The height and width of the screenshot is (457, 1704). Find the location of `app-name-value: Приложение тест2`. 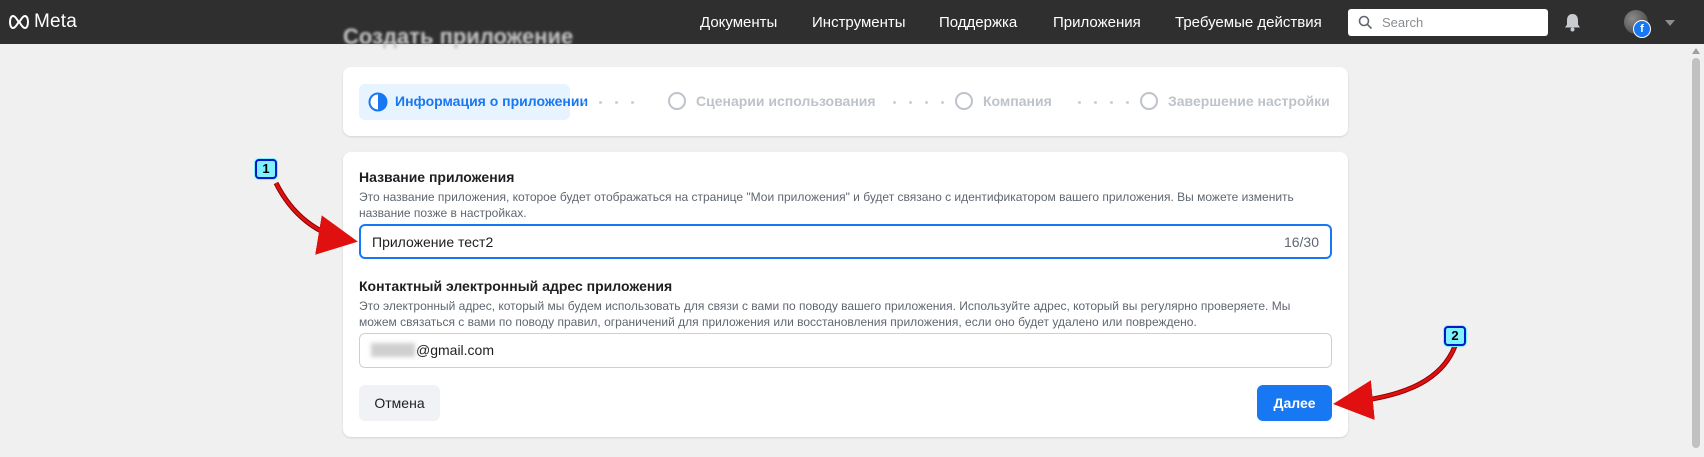

app-name-value: Приложение тест2 is located at coordinates (433, 242).